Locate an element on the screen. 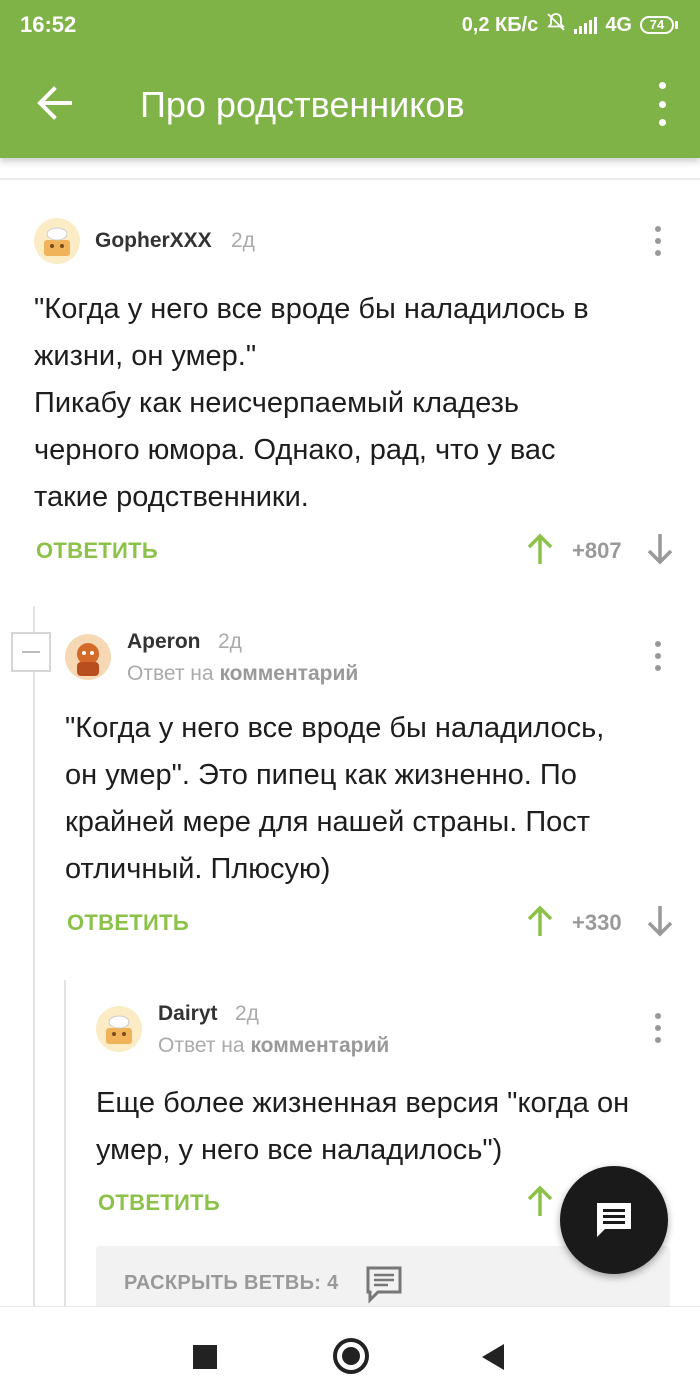 The width and height of the screenshot is (700, 1400). reply-to-label: Ответ на комментарий is located at coordinates (274, 1045).